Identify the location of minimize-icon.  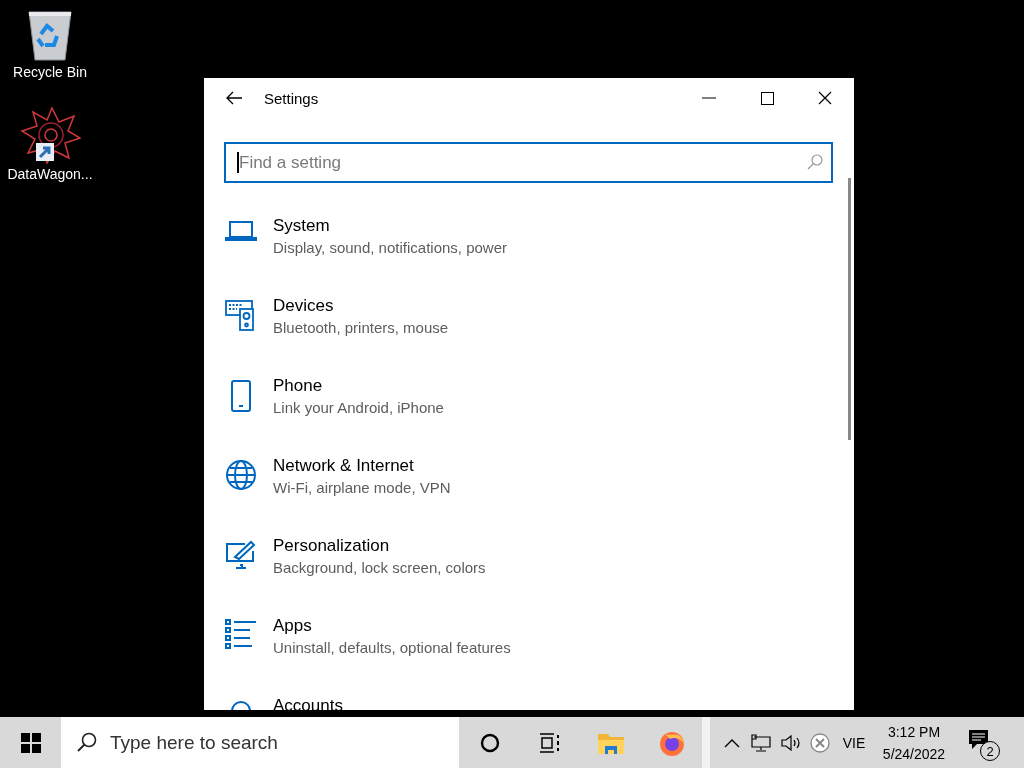
(709, 98).